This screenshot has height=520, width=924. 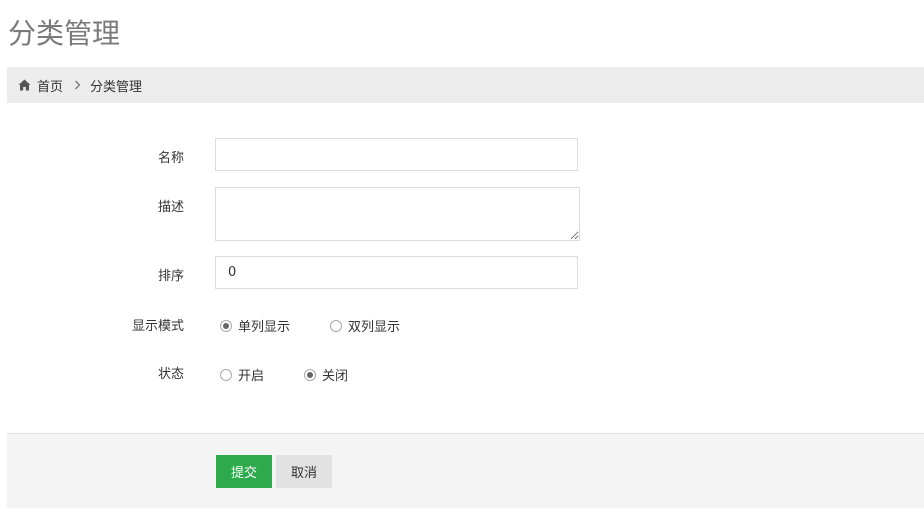 I want to click on description-label: 描述, so click(x=170, y=207).